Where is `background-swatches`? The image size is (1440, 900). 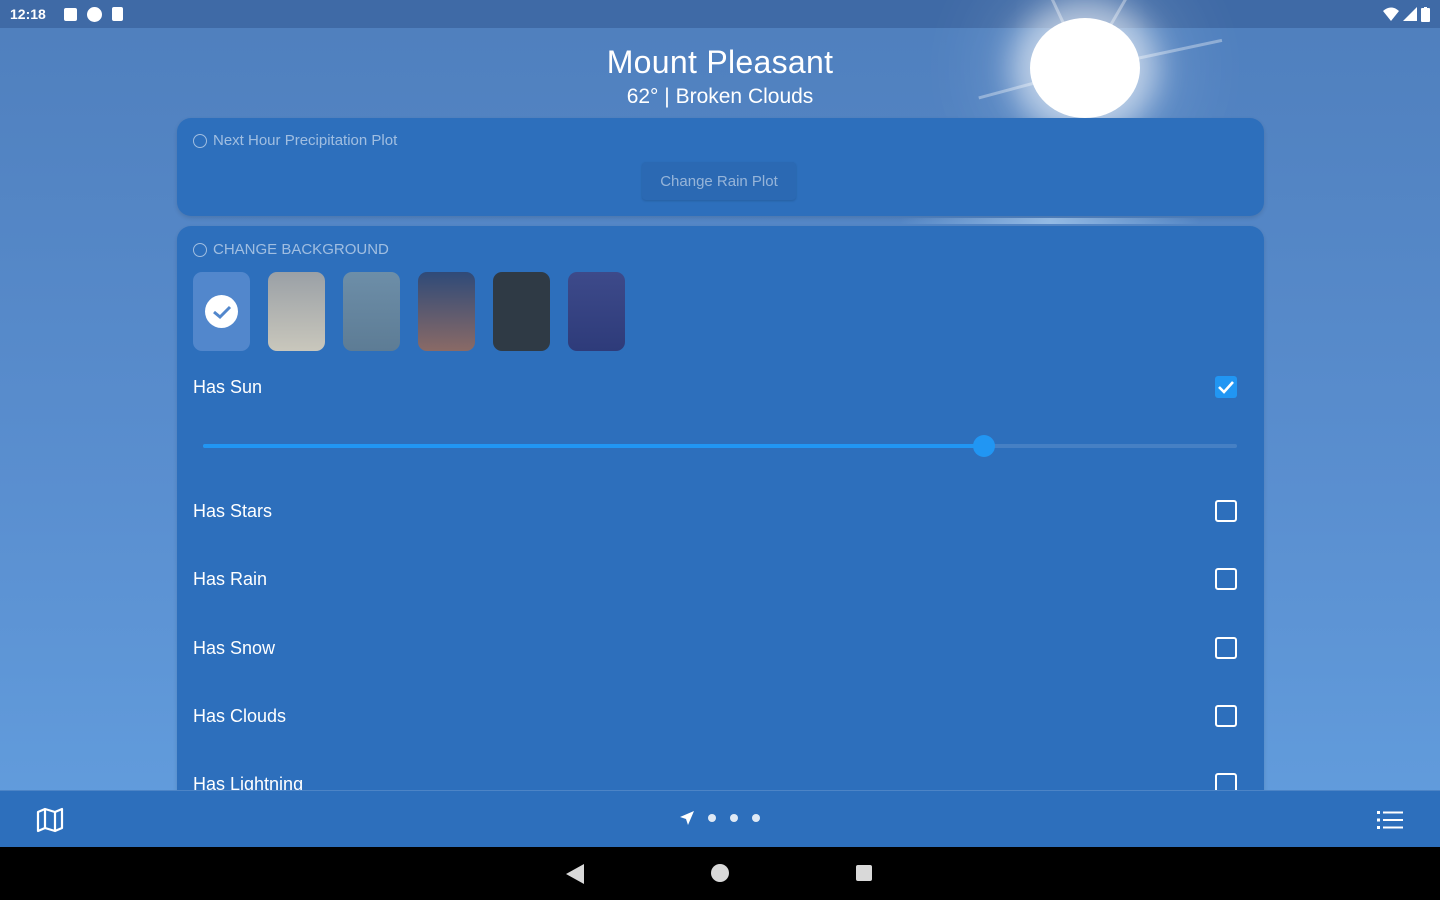
background-swatches is located at coordinates (409, 311).